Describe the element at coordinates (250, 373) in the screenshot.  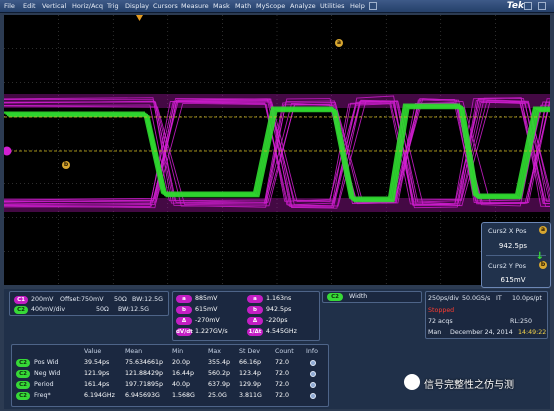
I see `row-stdev: 123.4p` at that location.